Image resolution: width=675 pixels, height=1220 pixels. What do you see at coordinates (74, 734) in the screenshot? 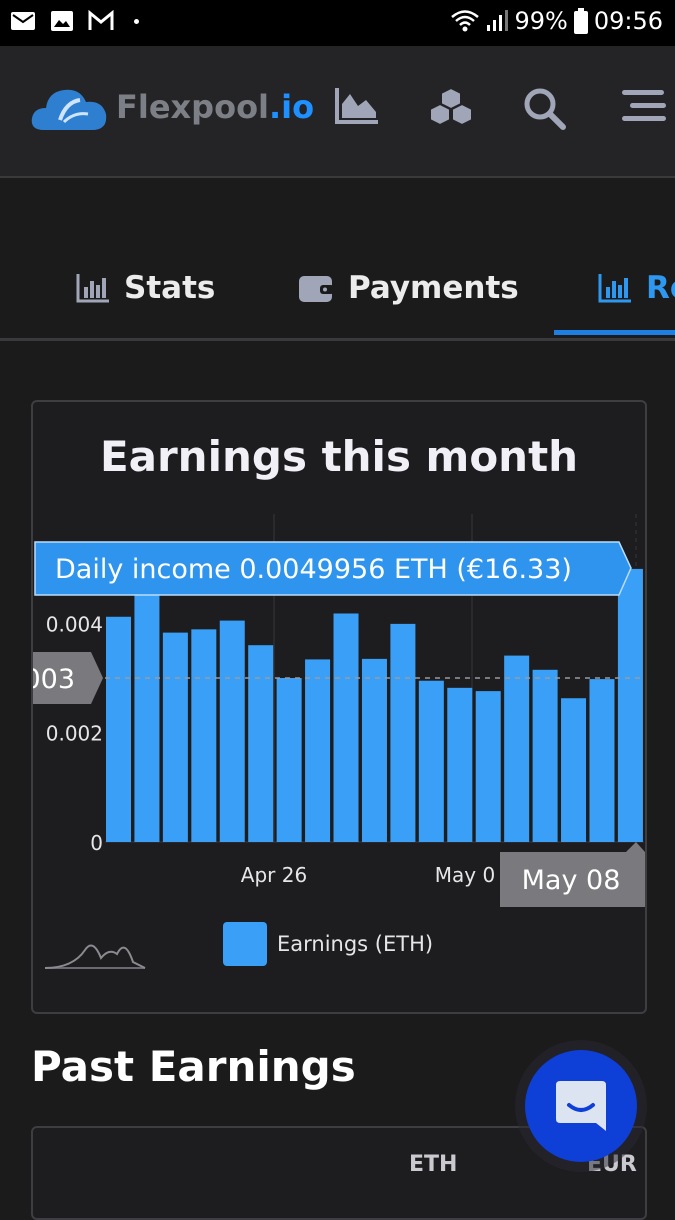
I see `y-tick-label: 0.002` at bounding box center [74, 734].